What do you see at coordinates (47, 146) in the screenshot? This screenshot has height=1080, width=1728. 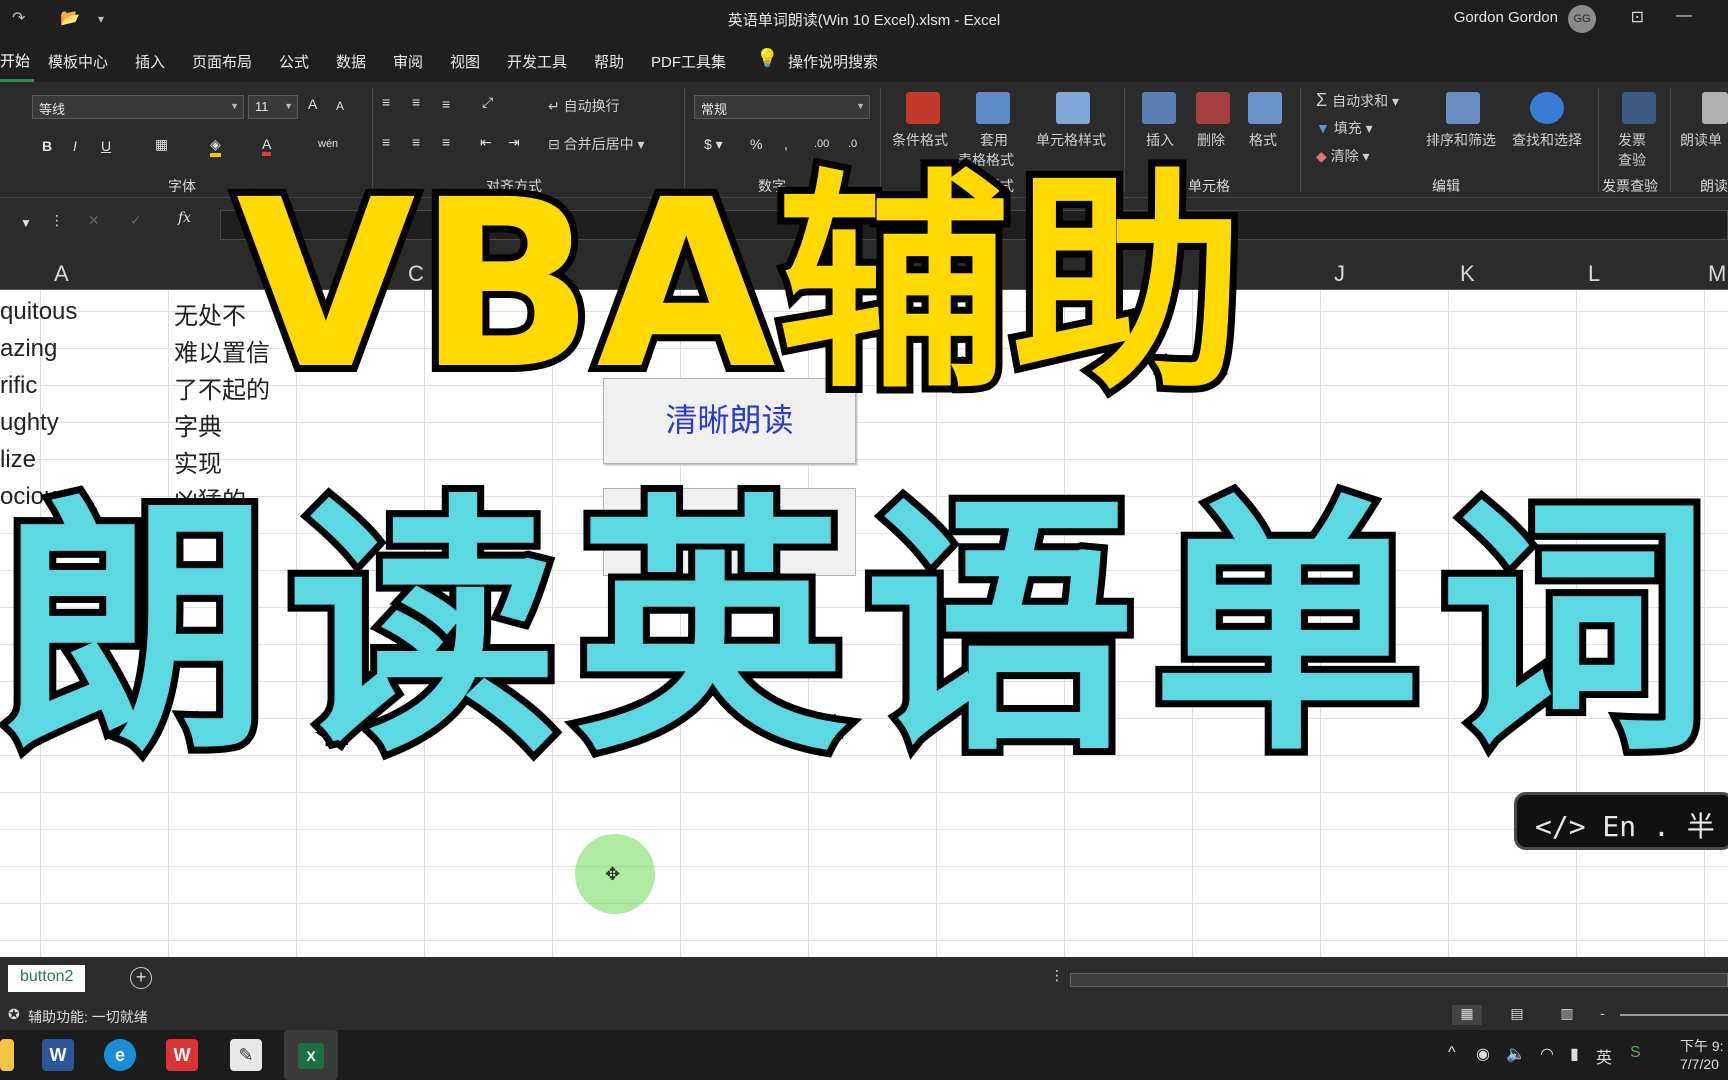 I see `bold-icon: B` at bounding box center [47, 146].